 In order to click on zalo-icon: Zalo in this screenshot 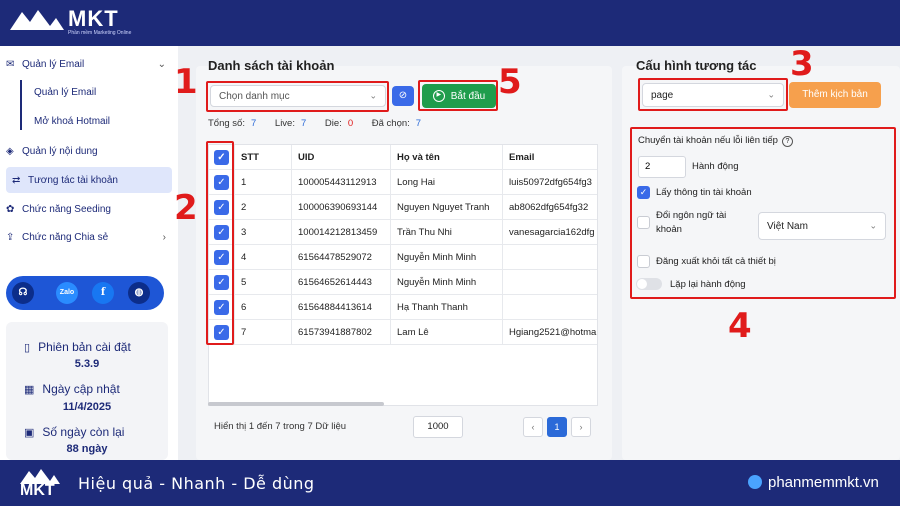, I will do `click(67, 293)`.